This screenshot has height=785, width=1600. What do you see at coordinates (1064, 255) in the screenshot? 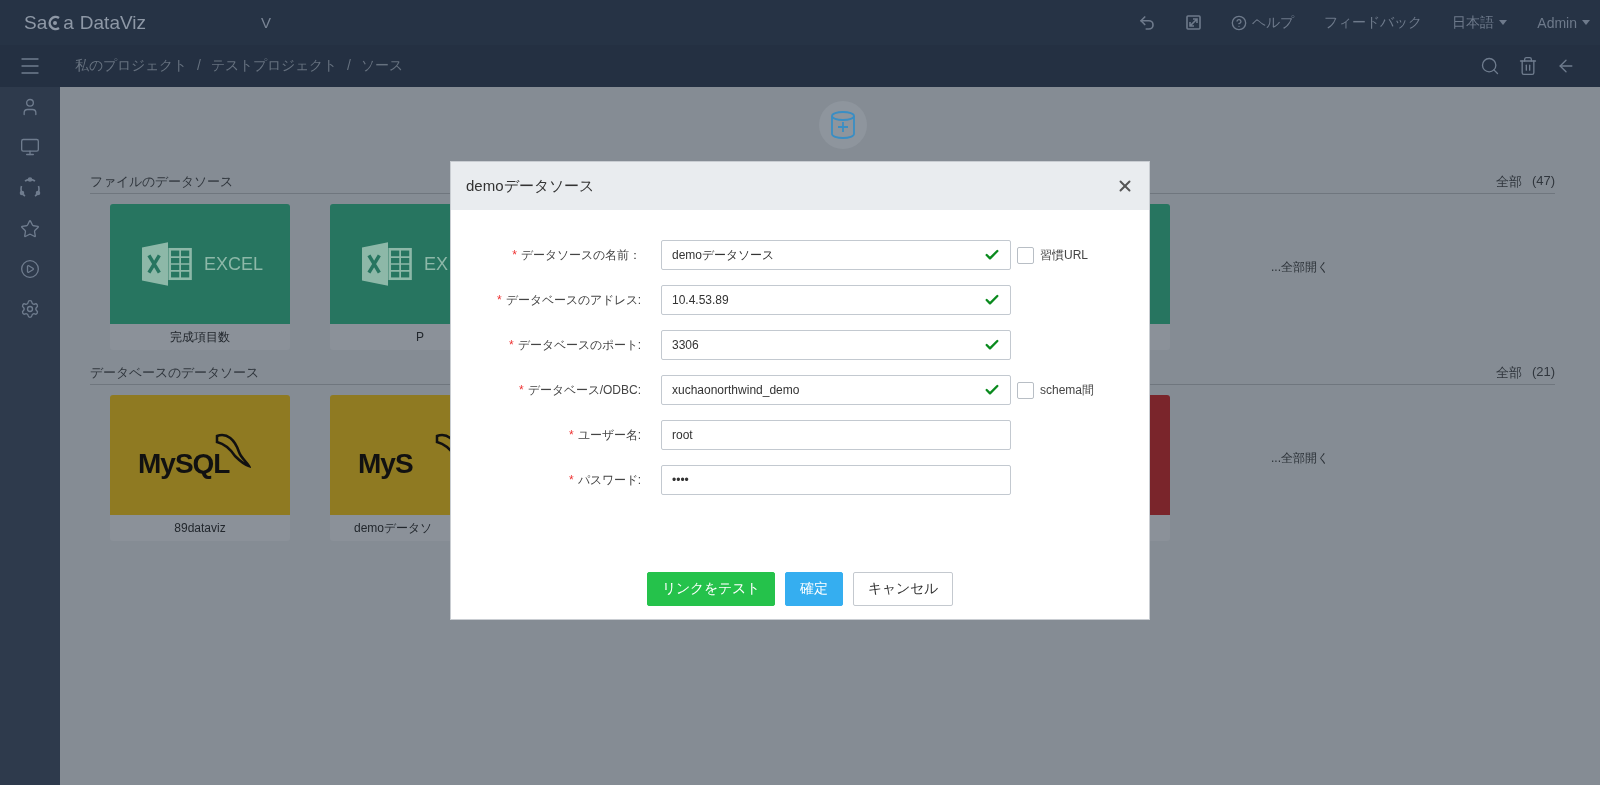
I see `checkbox-label: 習慣URL` at bounding box center [1064, 255].